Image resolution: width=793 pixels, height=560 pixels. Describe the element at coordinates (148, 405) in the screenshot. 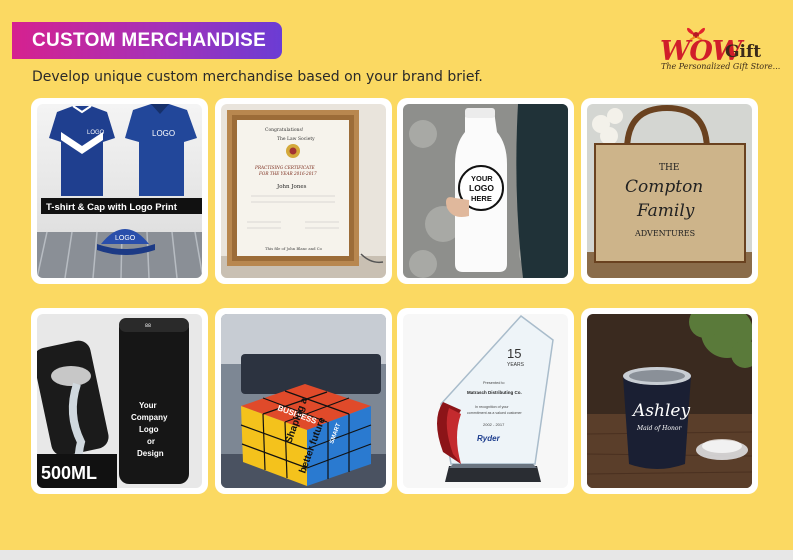

I see `flask-label-1: Your` at that location.